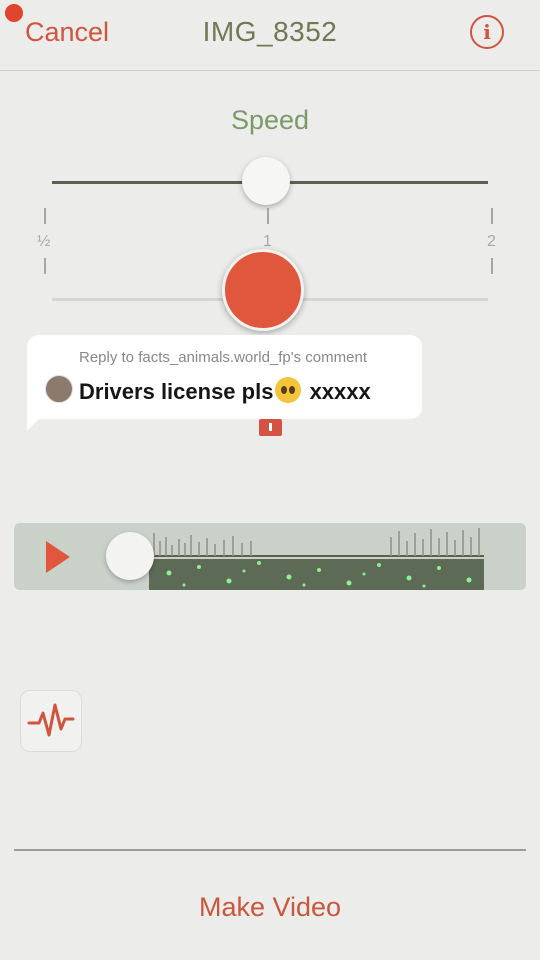  Describe the element at coordinates (270, 31) in the screenshot. I see `page-title: IMG_8352` at that location.